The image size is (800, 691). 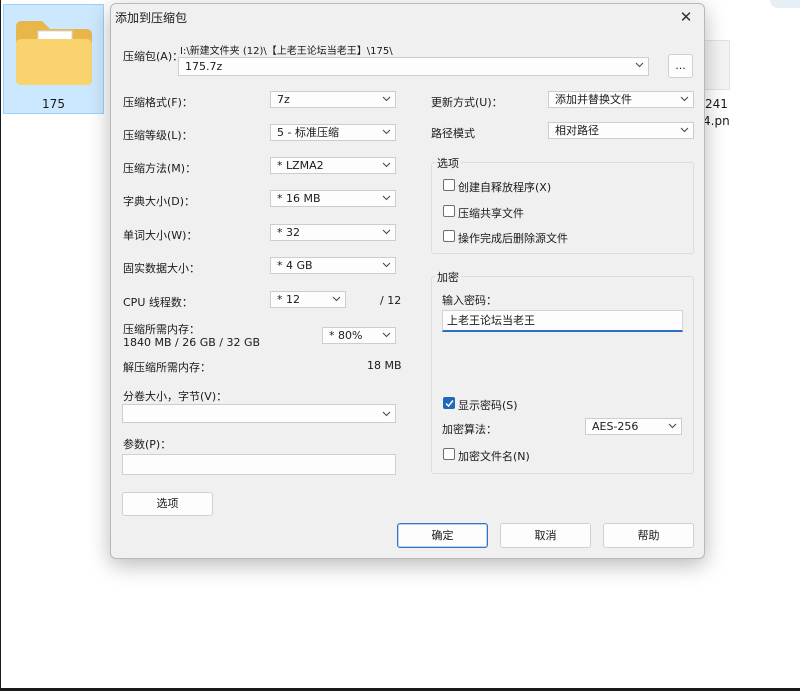 What do you see at coordinates (717, 65) in the screenshot?
I see `background-file-thumbnail` at bounding box center [717, 65].